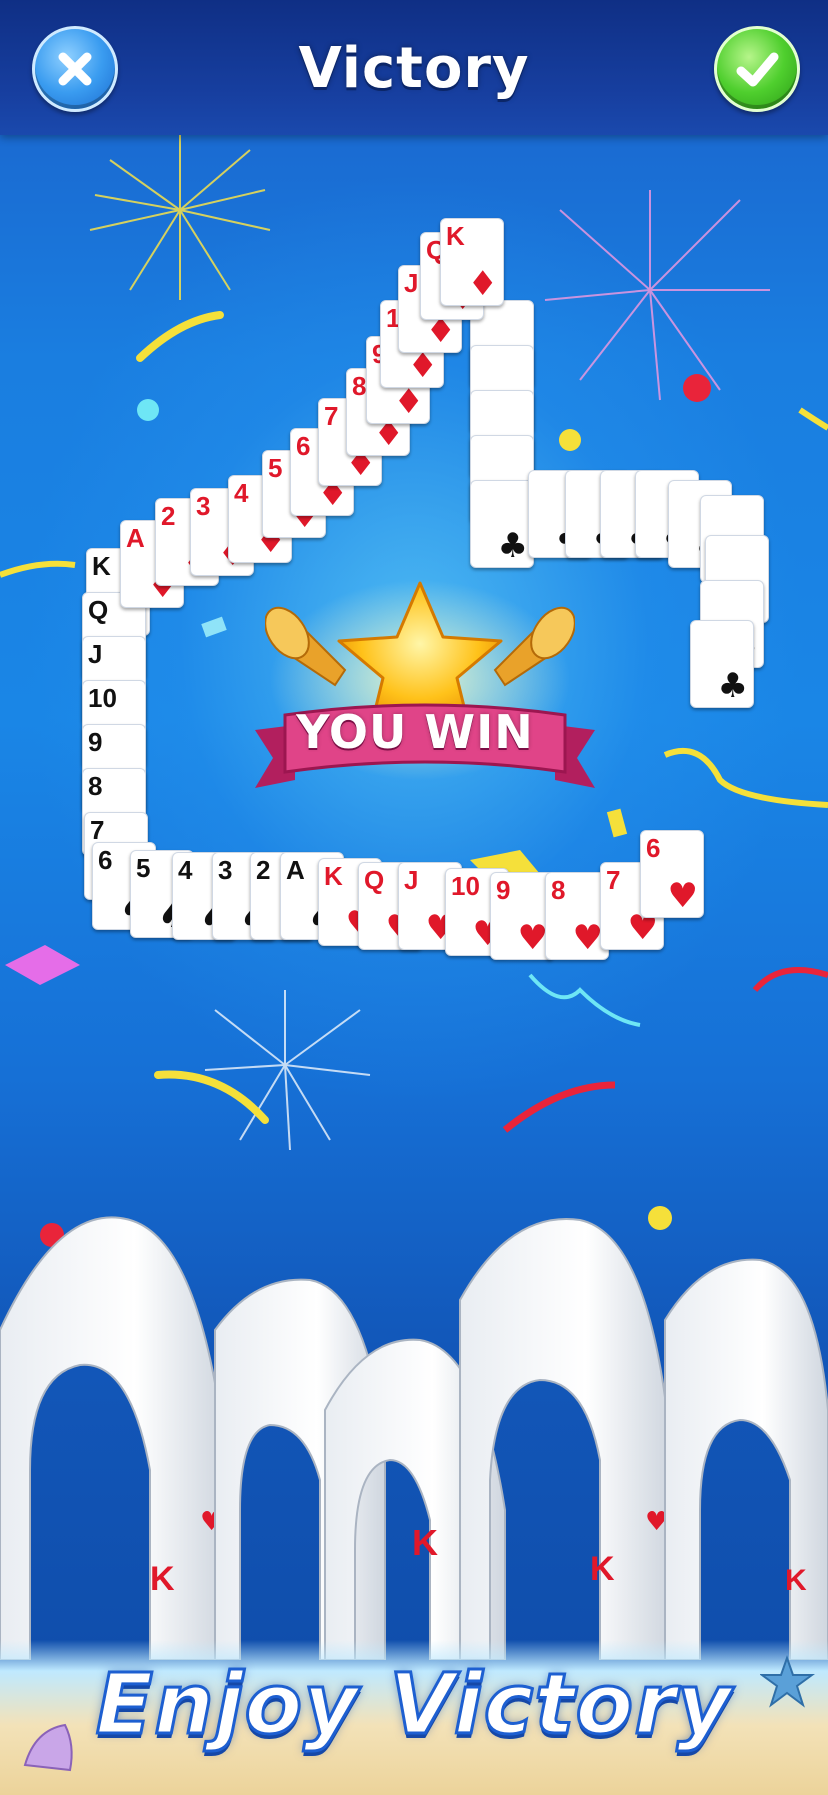 The width and height of the screenshot is (828, 1795). I want to click on you-win-text: YOU WIN, so click(415, 732).